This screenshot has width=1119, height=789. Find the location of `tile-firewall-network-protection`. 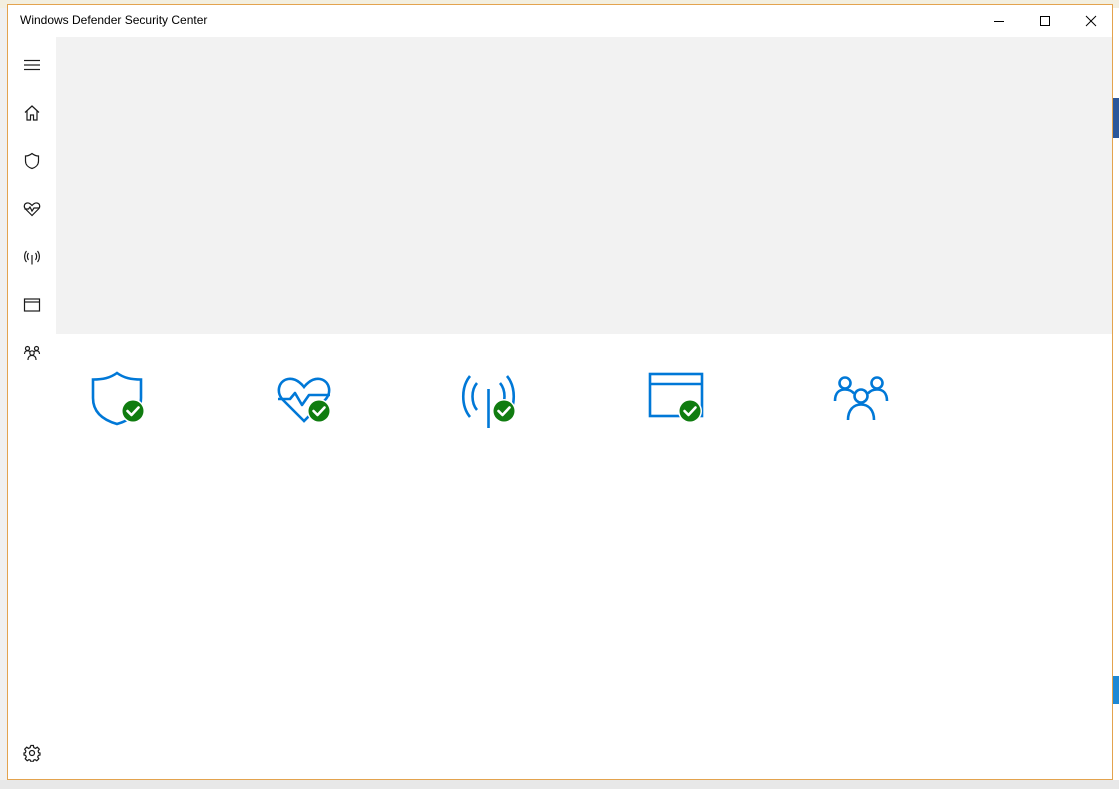

tile-firewall-network-protection is located at coordinates (492, 401).